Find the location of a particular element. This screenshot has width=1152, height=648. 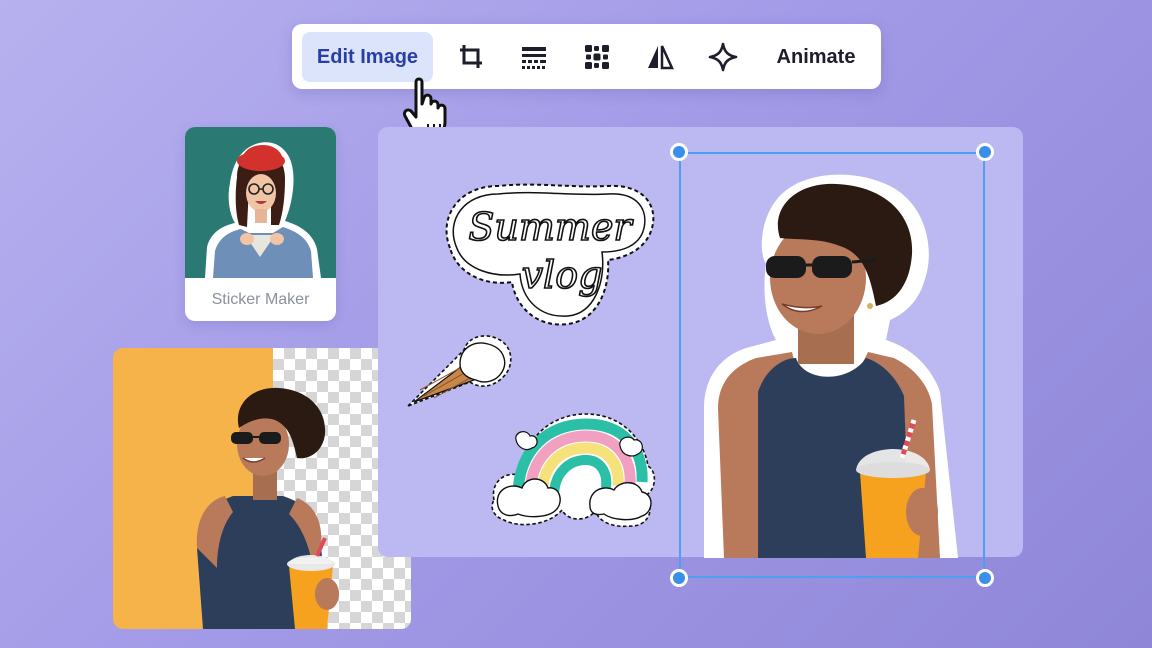

summer-vlog-sticker: Summer vlog is located at coordinates (549, 254).